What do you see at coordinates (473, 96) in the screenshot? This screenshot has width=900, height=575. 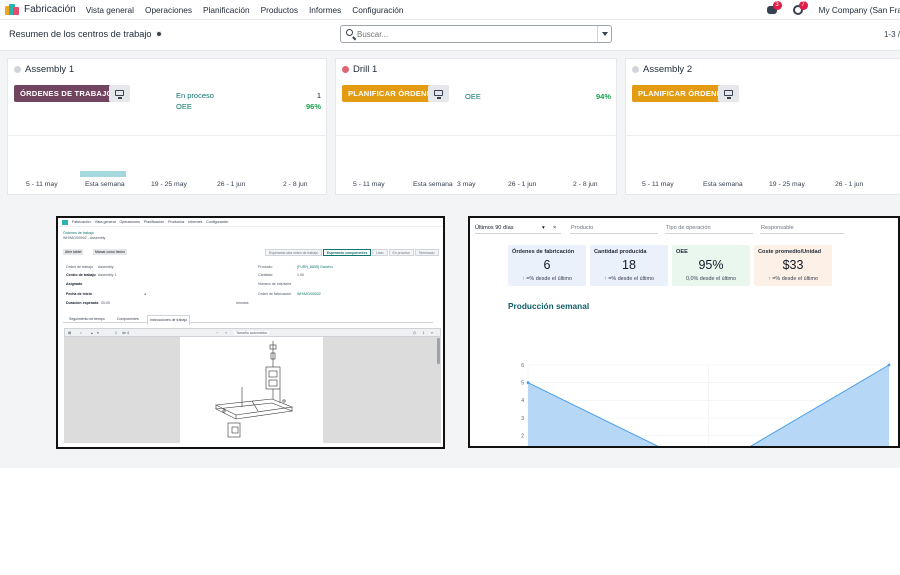 I see `oee-label: OEE` at bounding box center [473, 96].